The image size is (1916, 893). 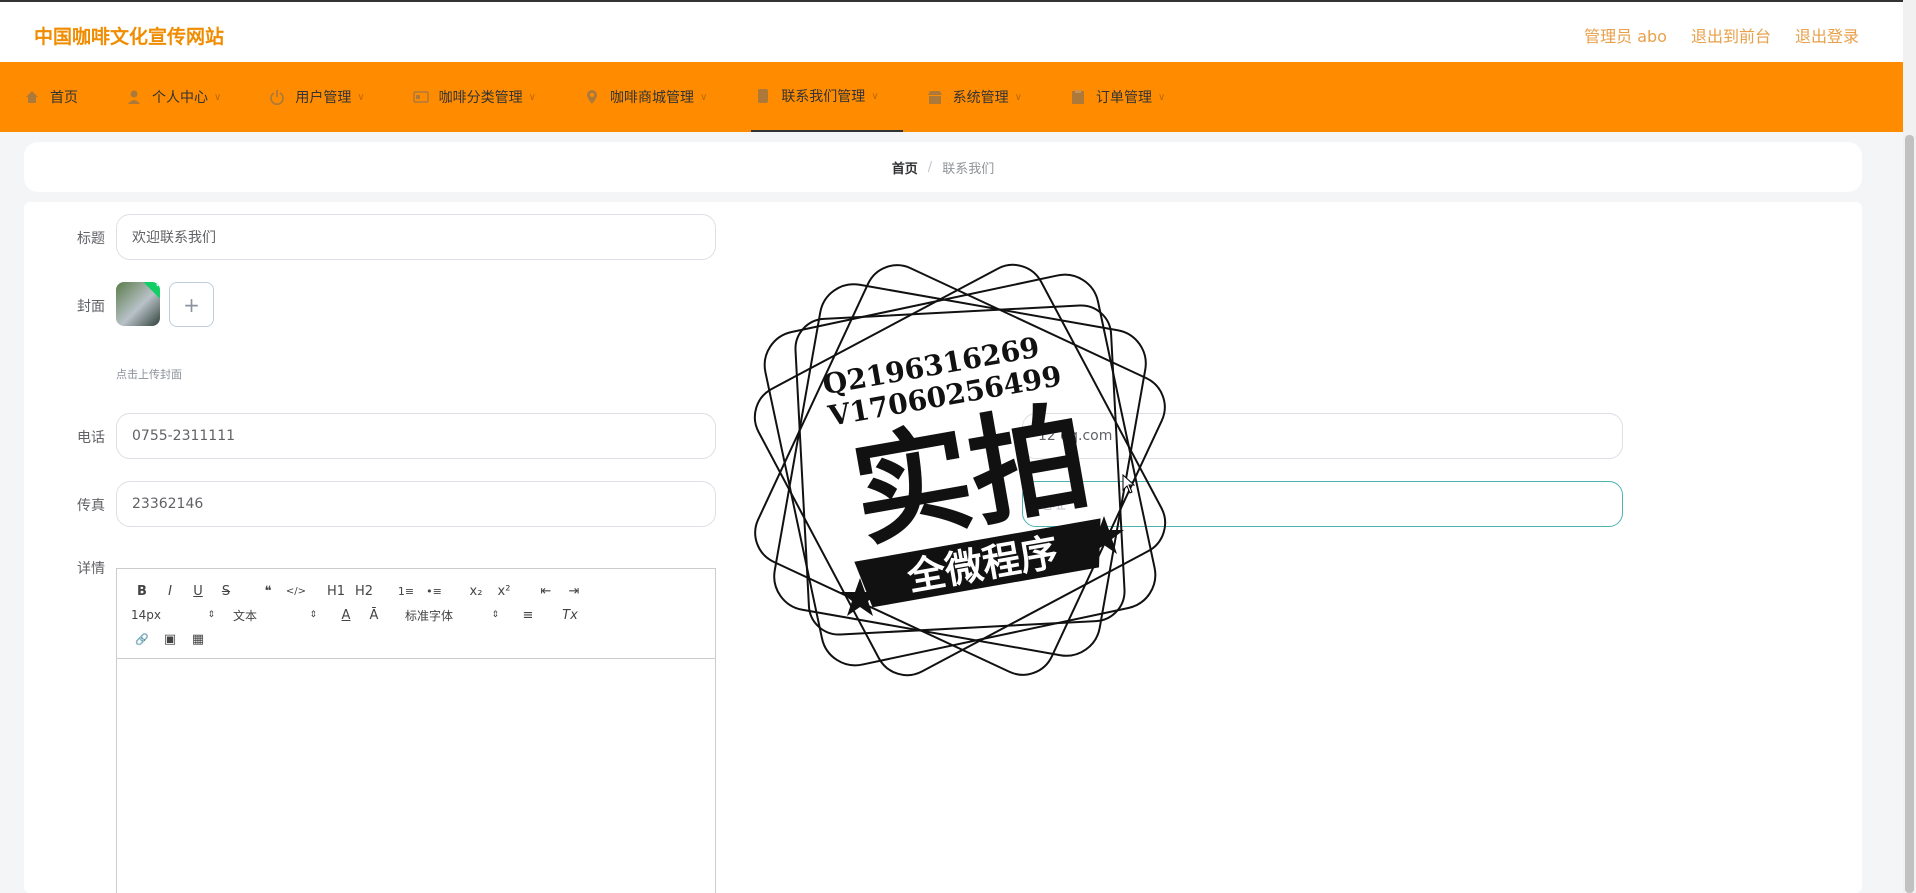 I want to click on editor-content-area, so click(x=416, y=776).